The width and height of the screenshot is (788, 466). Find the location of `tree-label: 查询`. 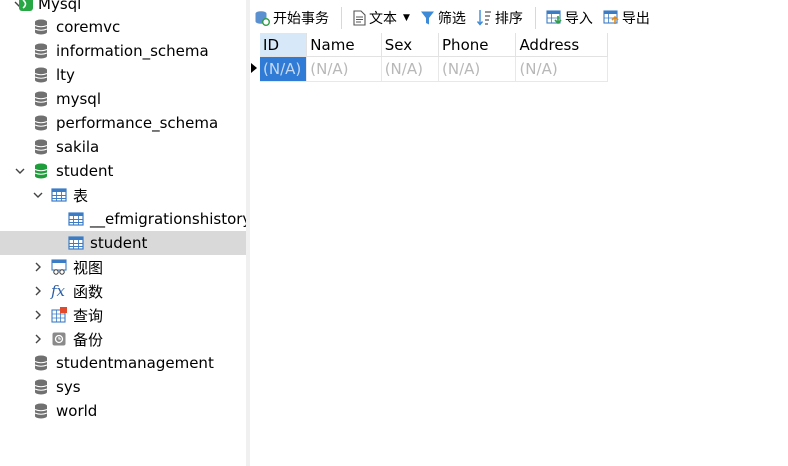

tree-label: 查询 is located at coordinates (88, 315).